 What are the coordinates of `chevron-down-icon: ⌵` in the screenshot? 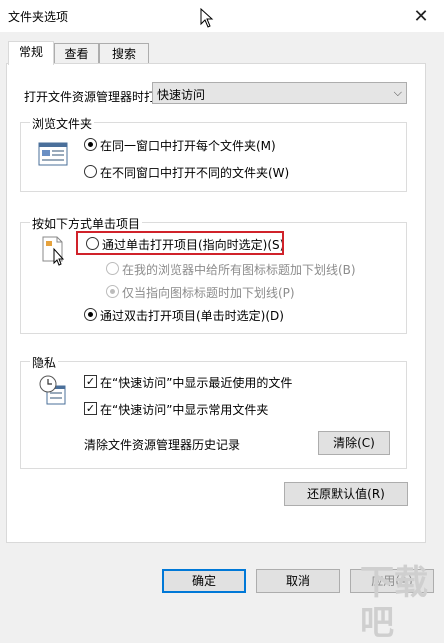 It's located at (397, 92).